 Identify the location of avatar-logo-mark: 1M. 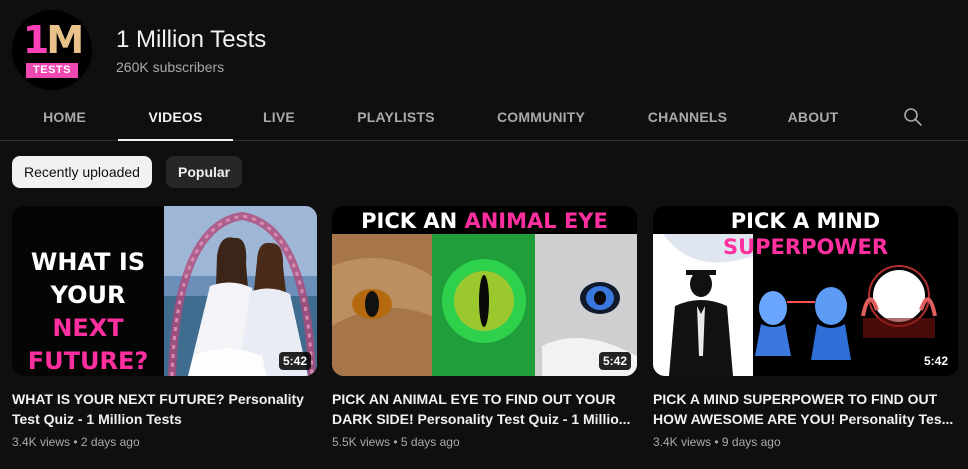
(53, 40).